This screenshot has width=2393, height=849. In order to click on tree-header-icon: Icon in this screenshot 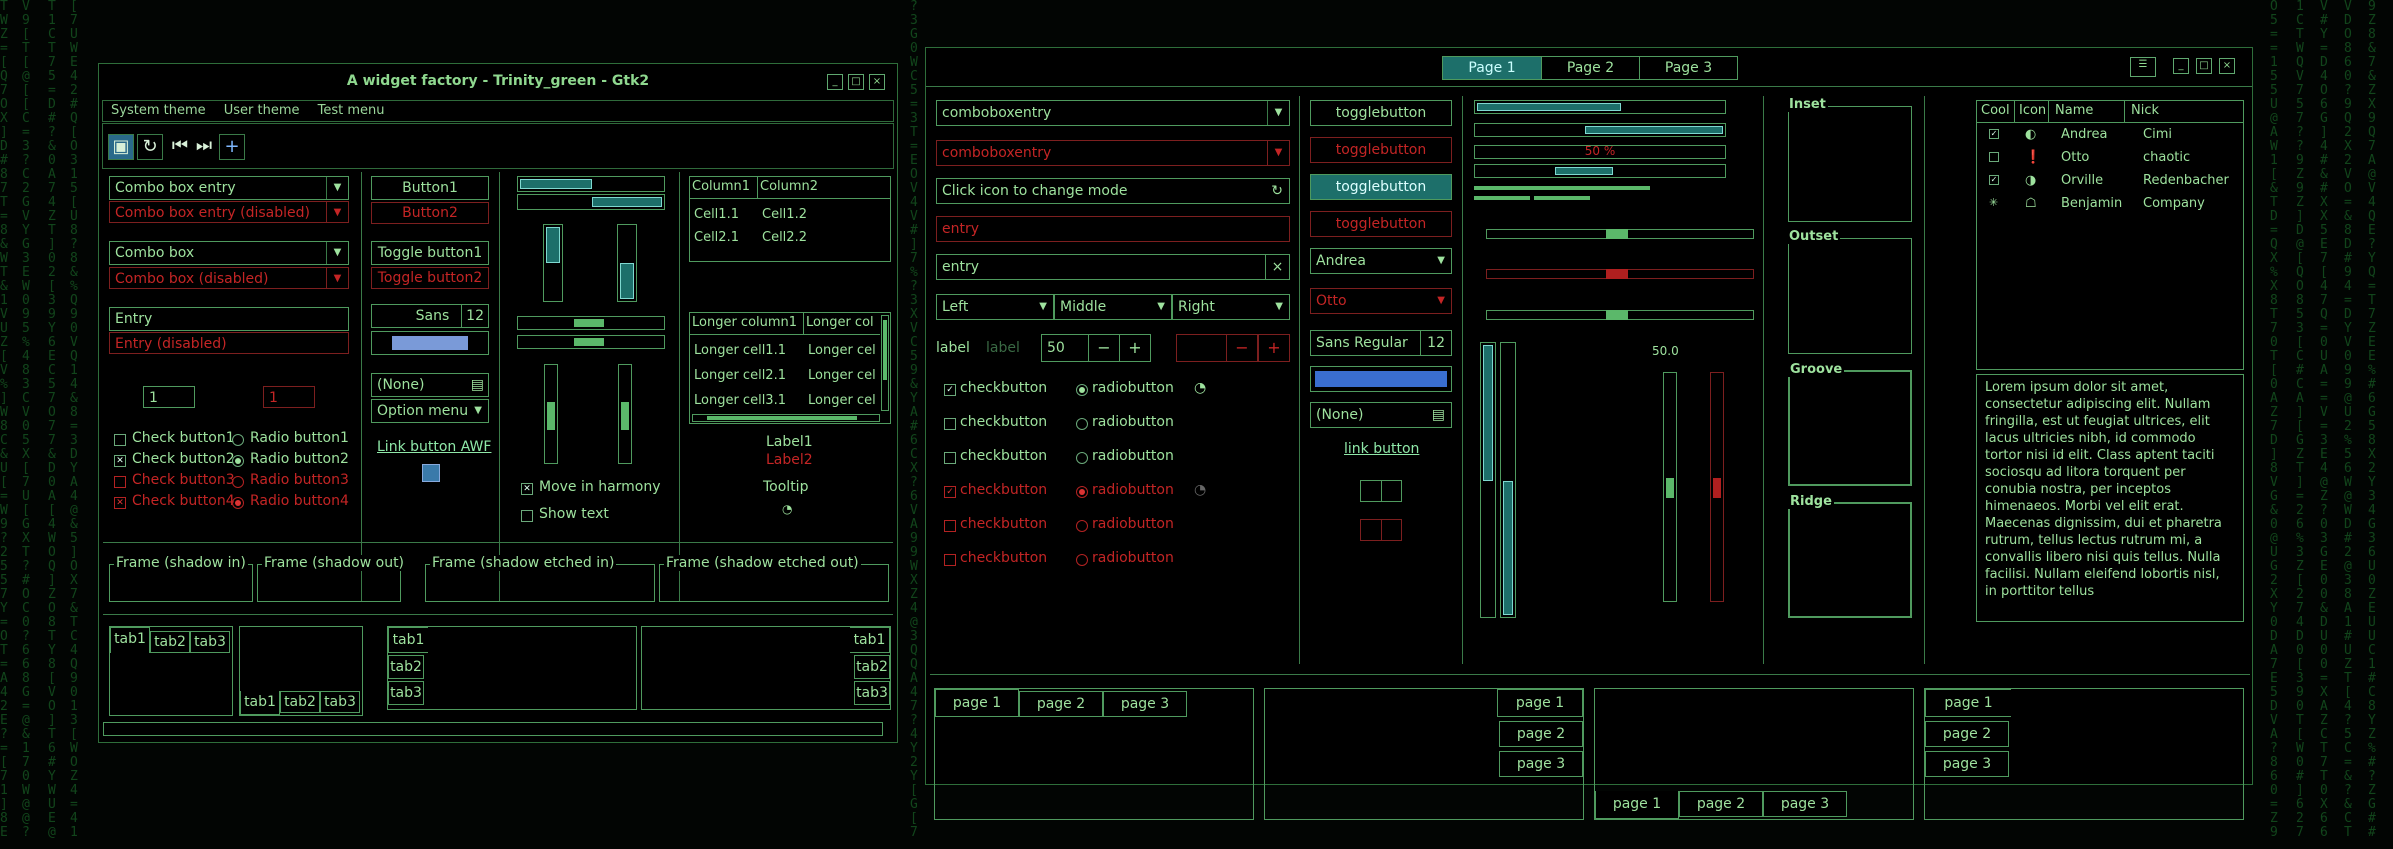, I will do `click(2032, 112)`.